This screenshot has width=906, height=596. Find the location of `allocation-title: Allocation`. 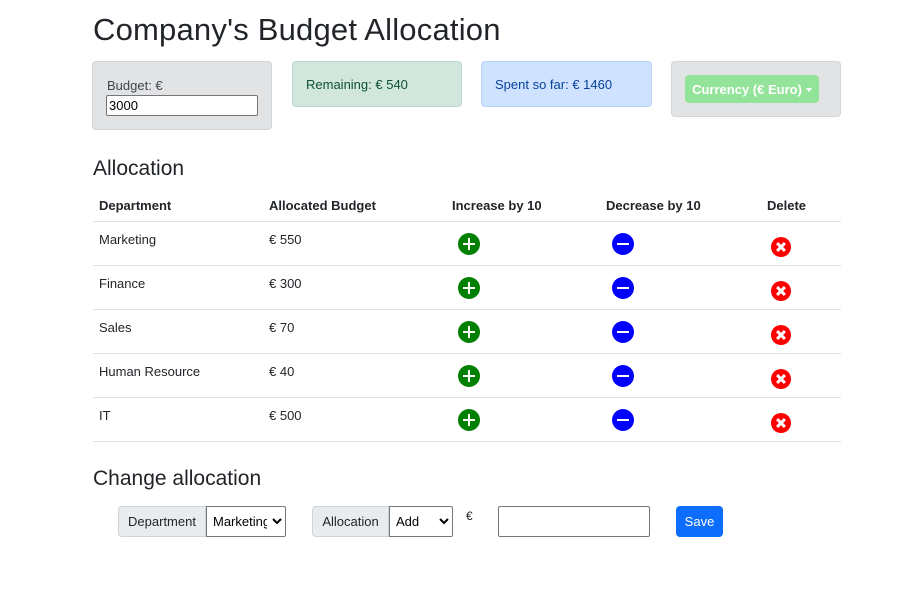

allocation-title: Allocation is located at coordinates (139, 168).